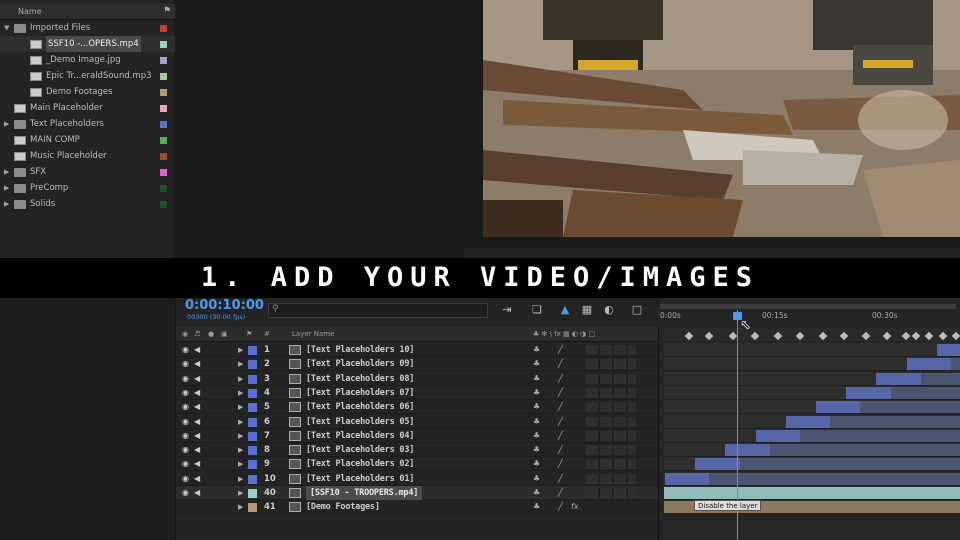 This screenshot has width=960, height=540. Describe the element at coordinates (224, 334) in the screenshot. I see `lock-col-icon: ▣` at that location.